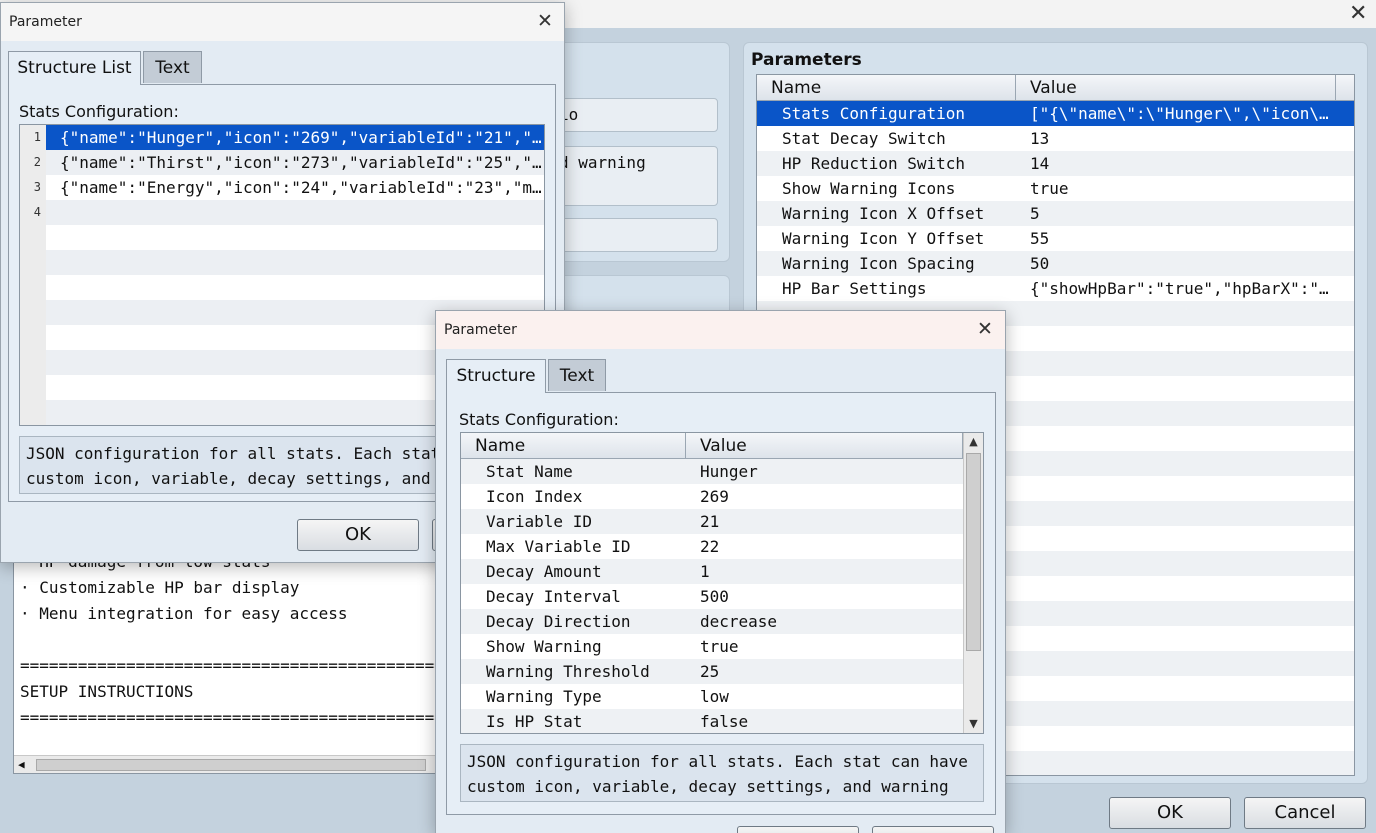 This screenshot has width=1376, height=833. What do you see at coordinates (973, 724) in the screenshot?
I see `scroll-down-icon: ▼` at bounding box center [973, 724].